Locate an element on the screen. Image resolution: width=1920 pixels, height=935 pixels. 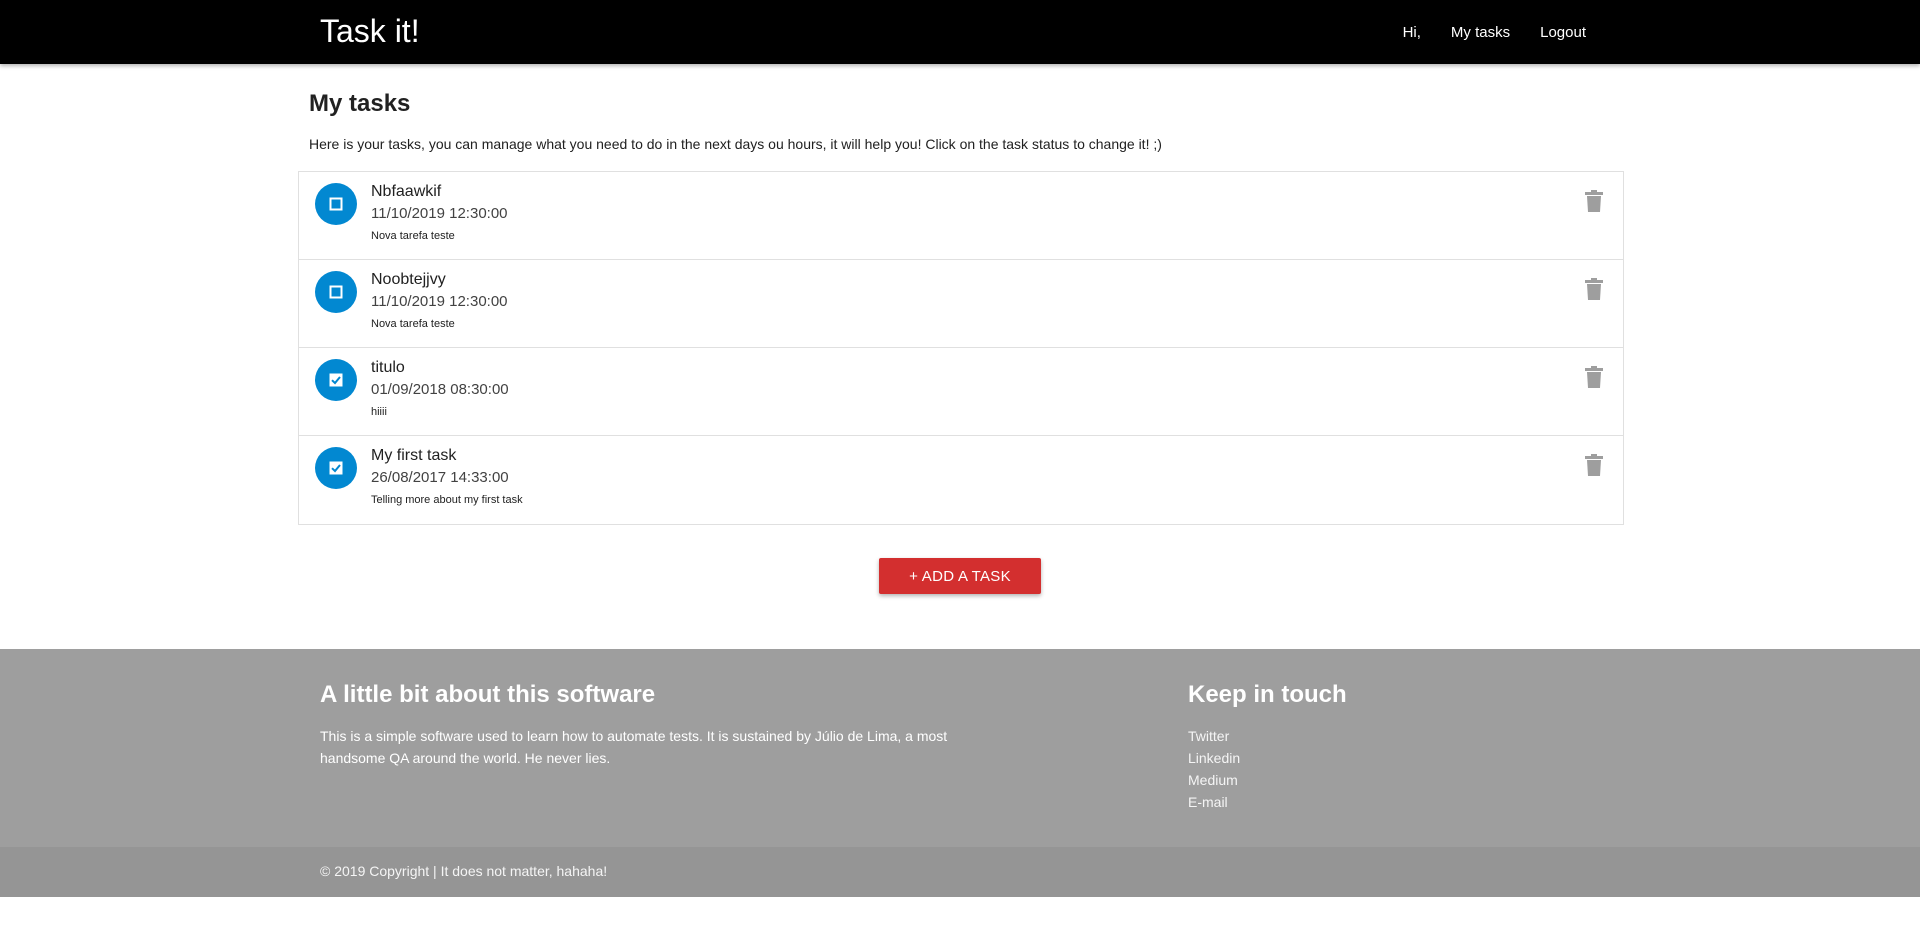
task-title: titulo is located at coordinates (388, 367).